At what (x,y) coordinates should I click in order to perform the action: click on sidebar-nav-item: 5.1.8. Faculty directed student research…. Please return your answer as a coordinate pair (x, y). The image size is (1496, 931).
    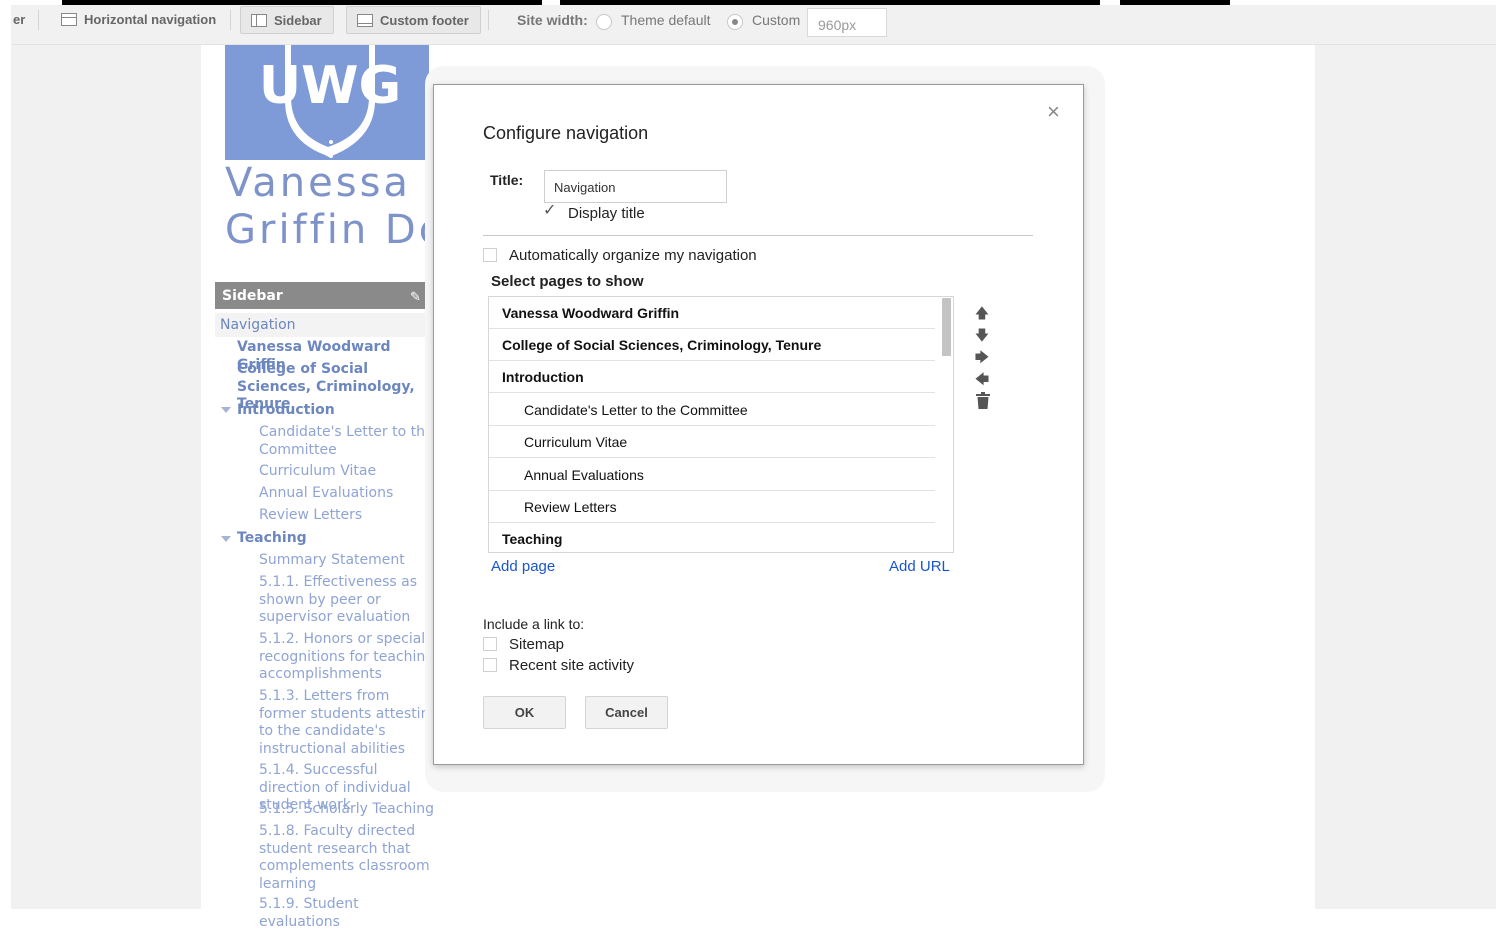
    Looking at the image, I should click on (349, 858).